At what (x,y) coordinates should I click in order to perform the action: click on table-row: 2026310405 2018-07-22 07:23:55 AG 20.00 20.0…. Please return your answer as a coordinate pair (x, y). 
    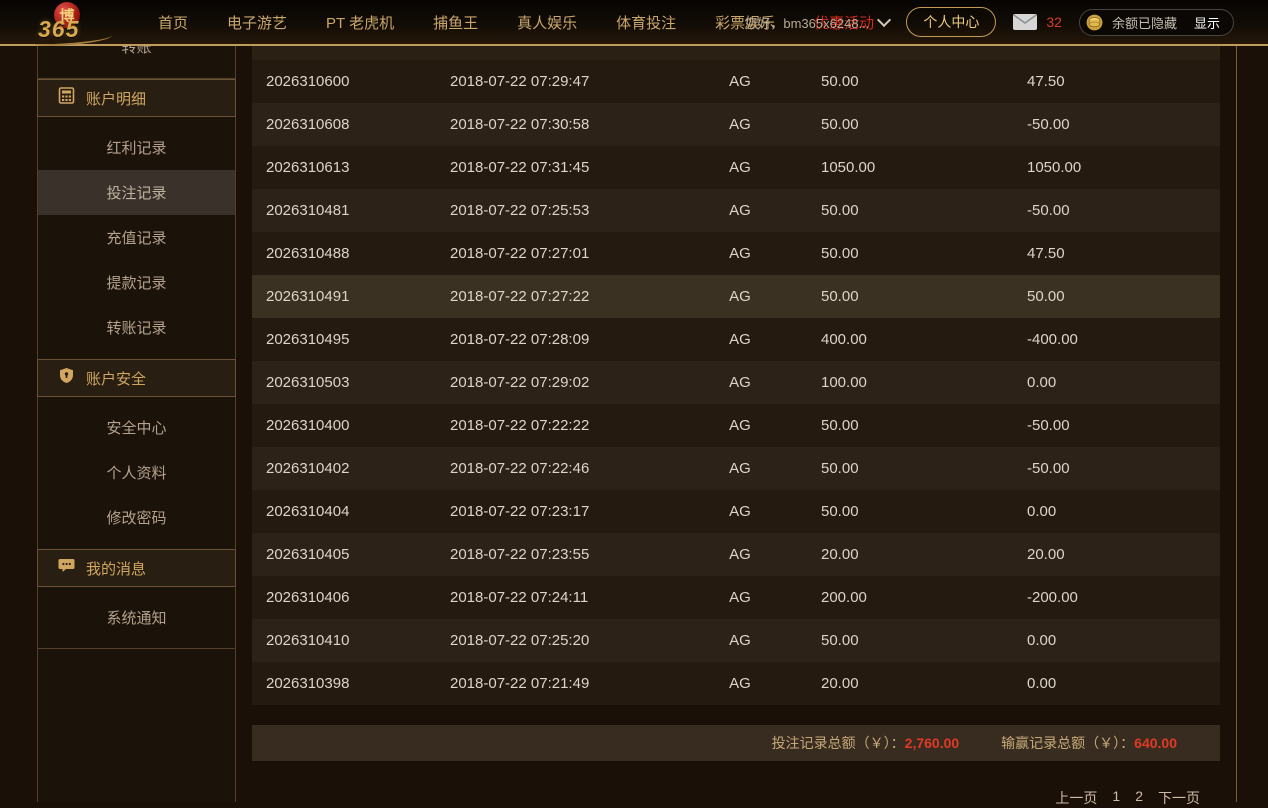
    Looking at the image, I should click on (736, 554).